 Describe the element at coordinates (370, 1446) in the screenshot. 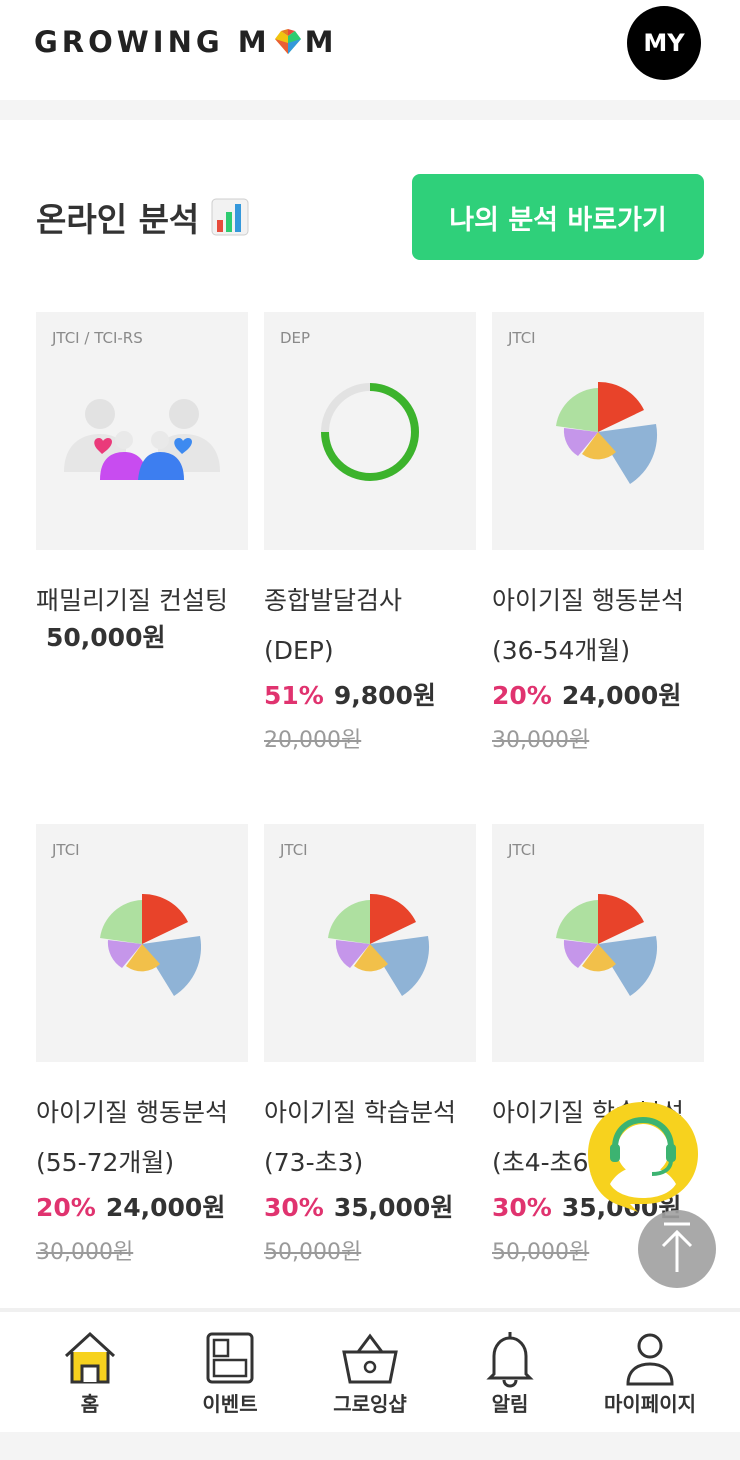

I see `bottom-safe-area` at that location.